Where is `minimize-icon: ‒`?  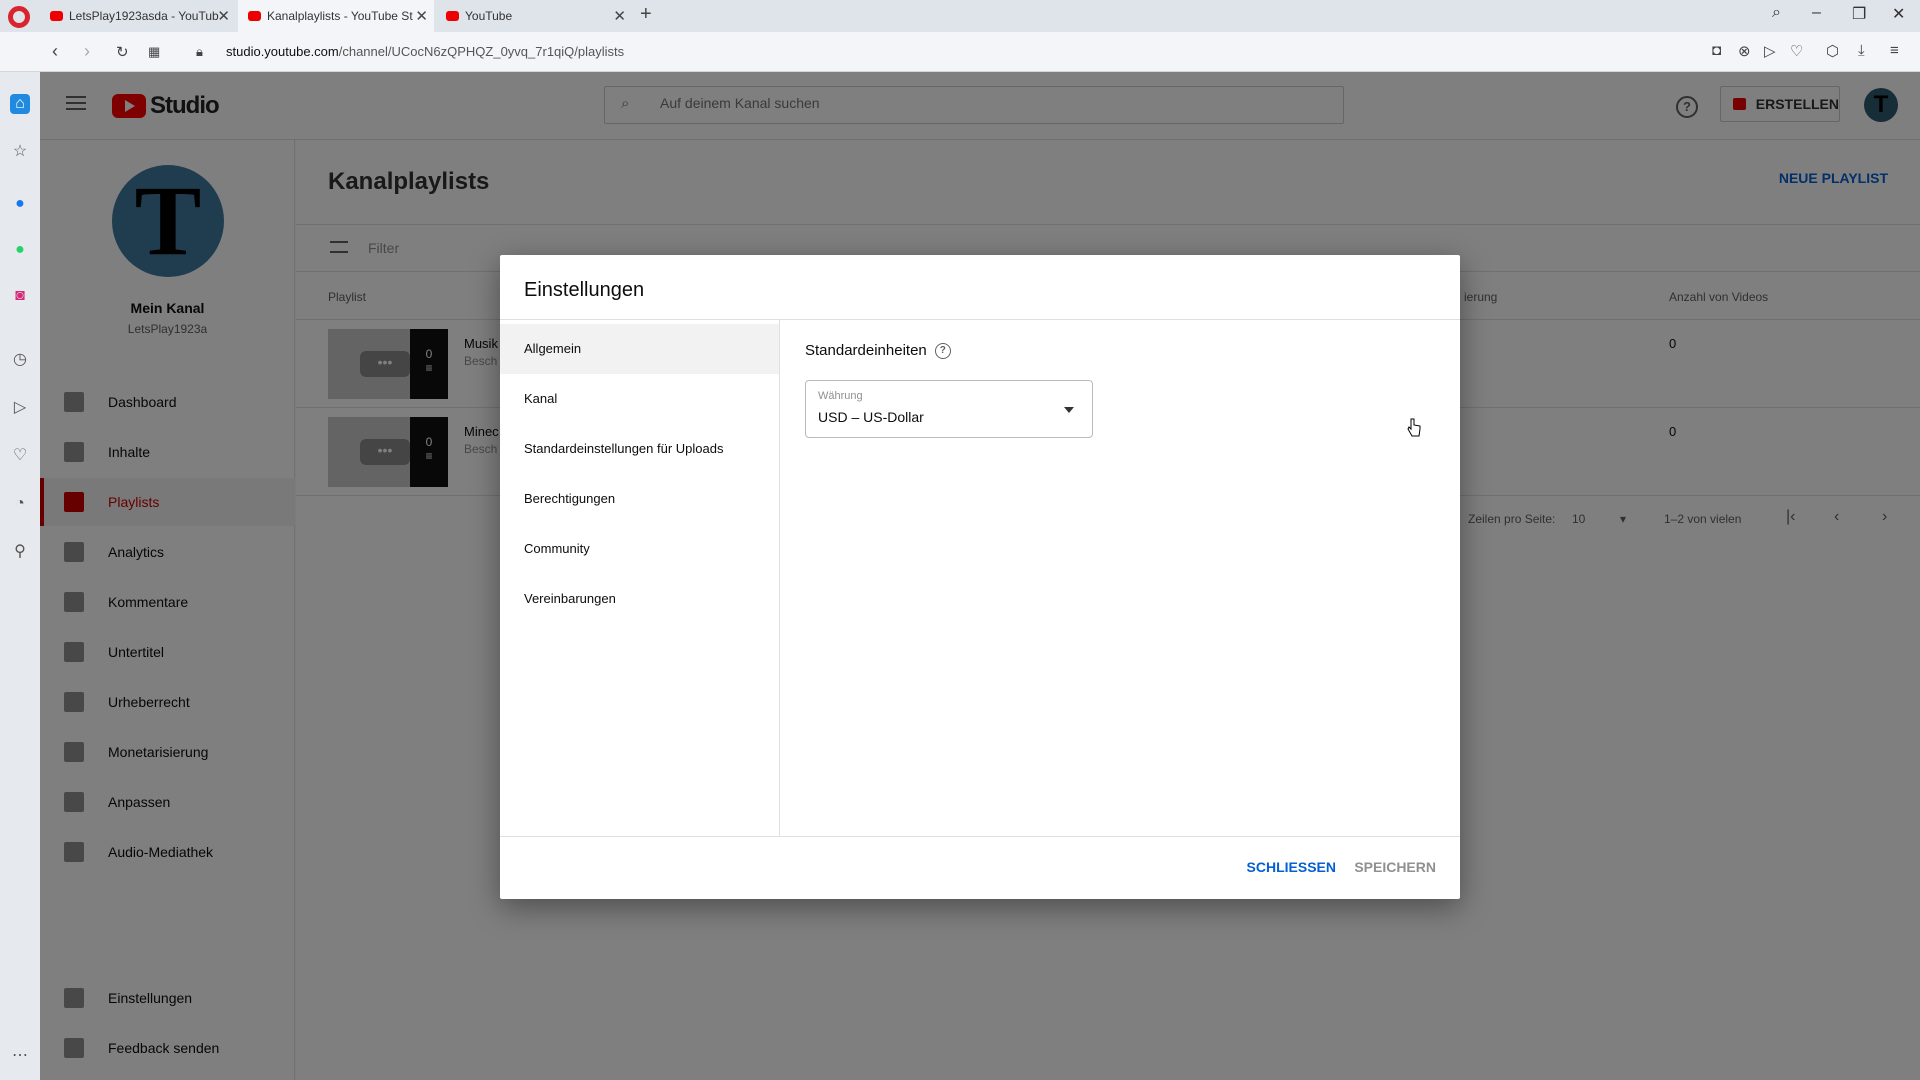 minimize-icon: ‒ is located at coordinates (1816, 13).